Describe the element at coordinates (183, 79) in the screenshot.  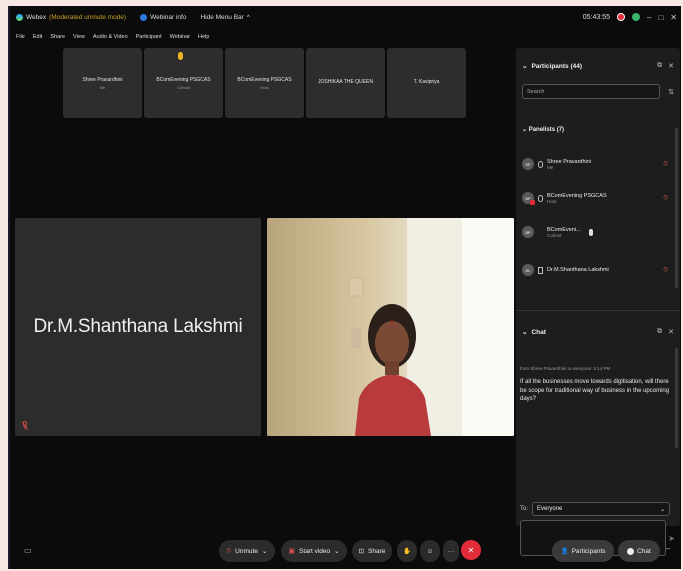
I see `thumbnail-name: BComEvening PSGCAS` at that location.